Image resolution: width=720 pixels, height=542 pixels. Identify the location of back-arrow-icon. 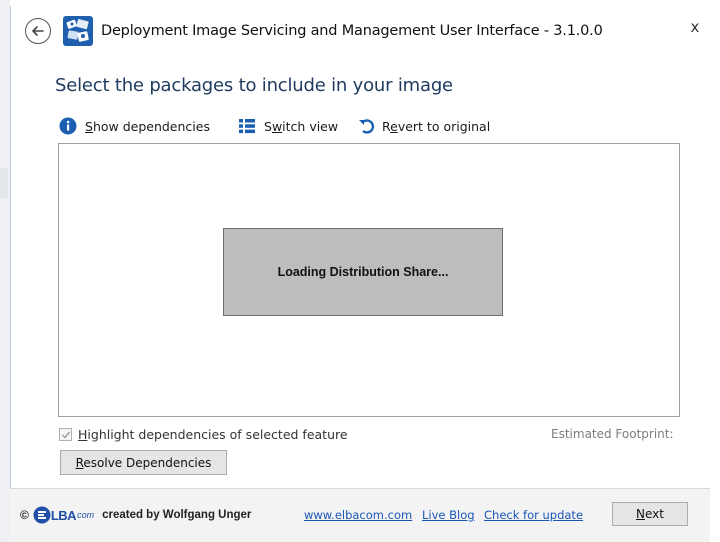
(38, 31).